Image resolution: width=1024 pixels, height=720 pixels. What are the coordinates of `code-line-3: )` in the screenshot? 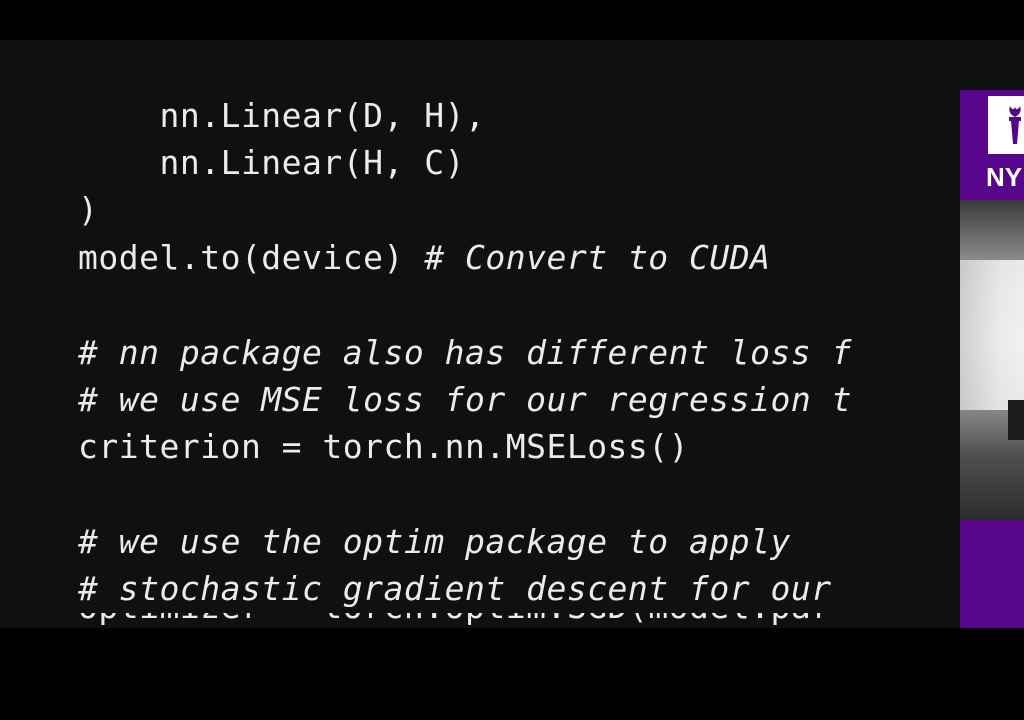 It's located at (88, 209).